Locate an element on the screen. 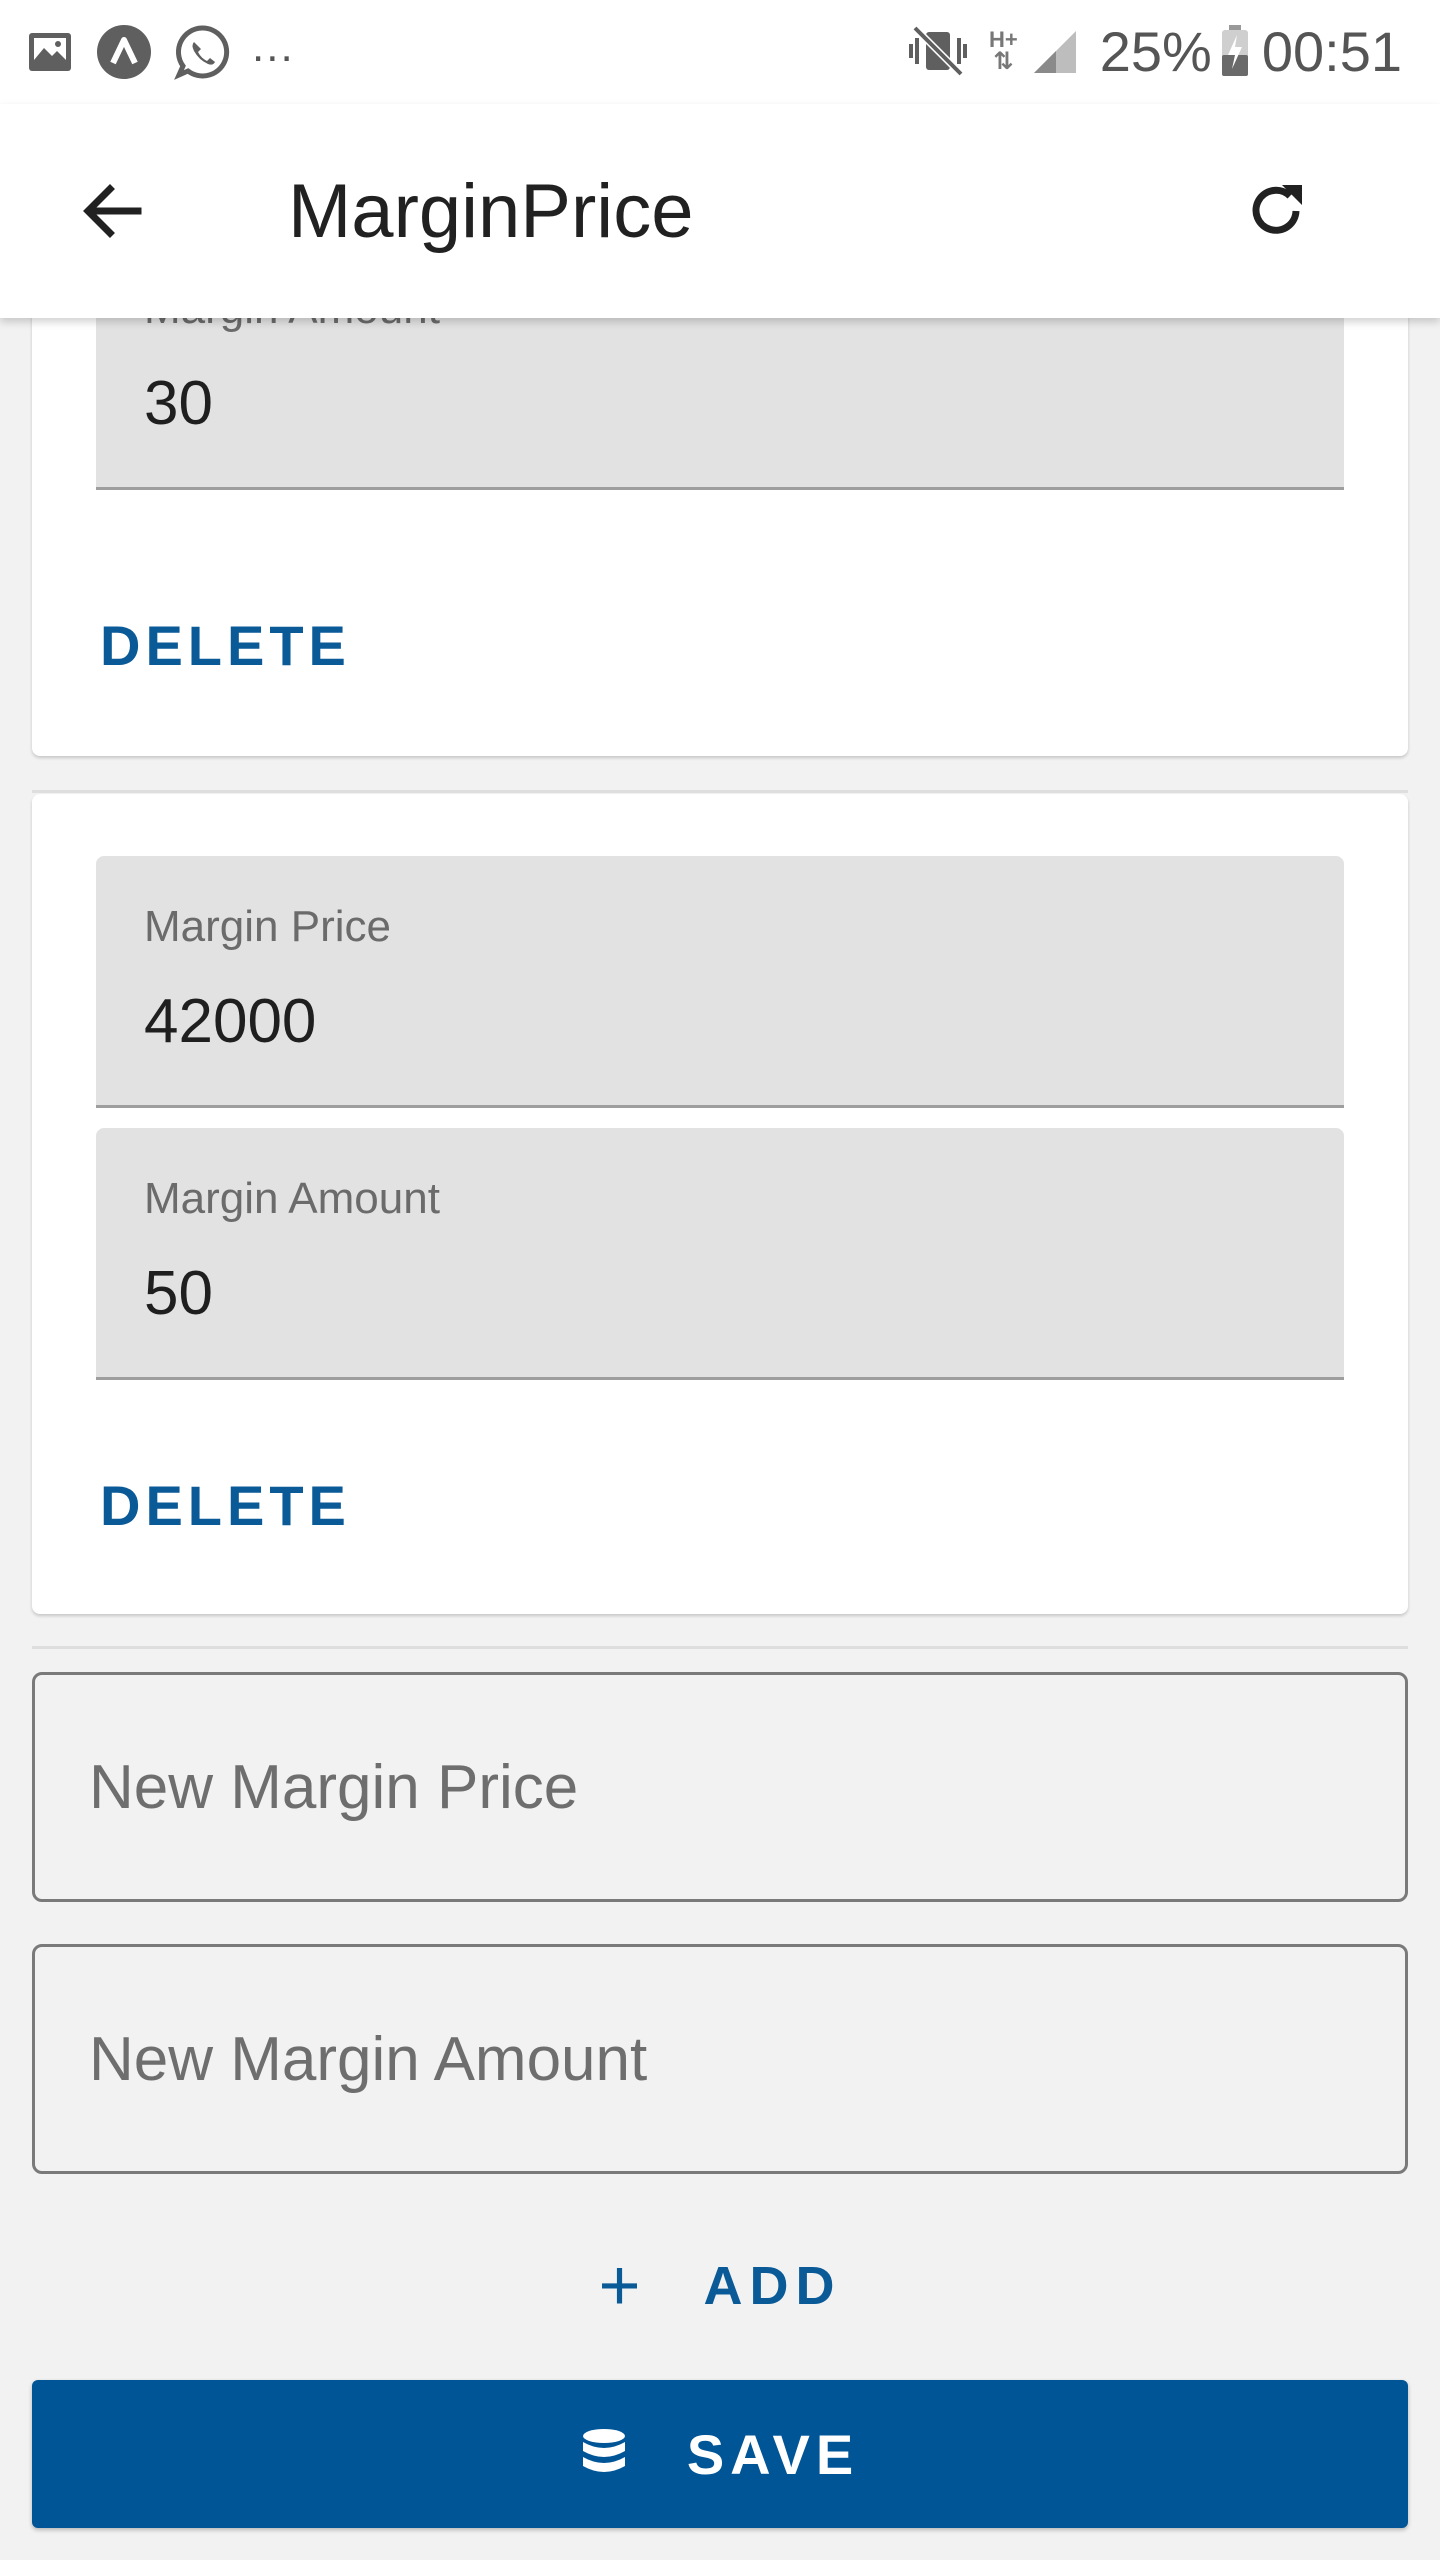 The image size is (1440, 2560). add-button: + ADD is located at coordinates (720, 2286).